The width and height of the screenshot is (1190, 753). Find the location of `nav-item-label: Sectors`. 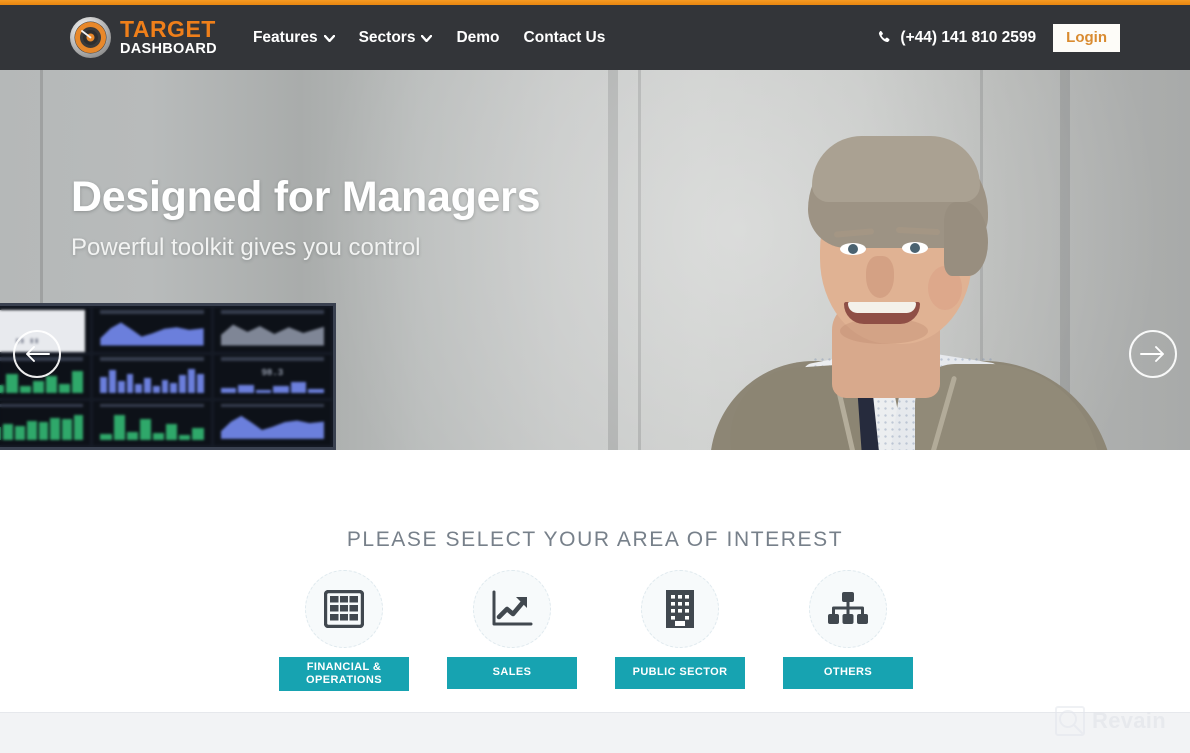

nav-item-label: Sectors is located at coordinates (387, 37).